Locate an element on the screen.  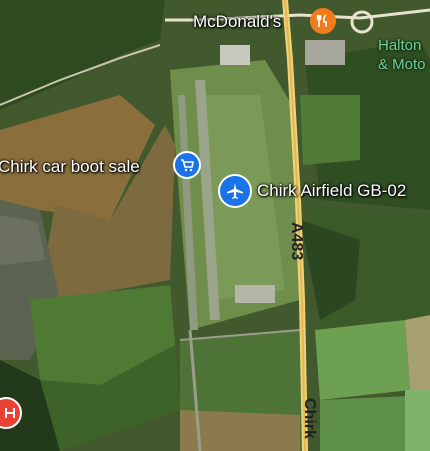
airfield-label: Chirk Airfield GB-02 is located at coordinates (331, 191).